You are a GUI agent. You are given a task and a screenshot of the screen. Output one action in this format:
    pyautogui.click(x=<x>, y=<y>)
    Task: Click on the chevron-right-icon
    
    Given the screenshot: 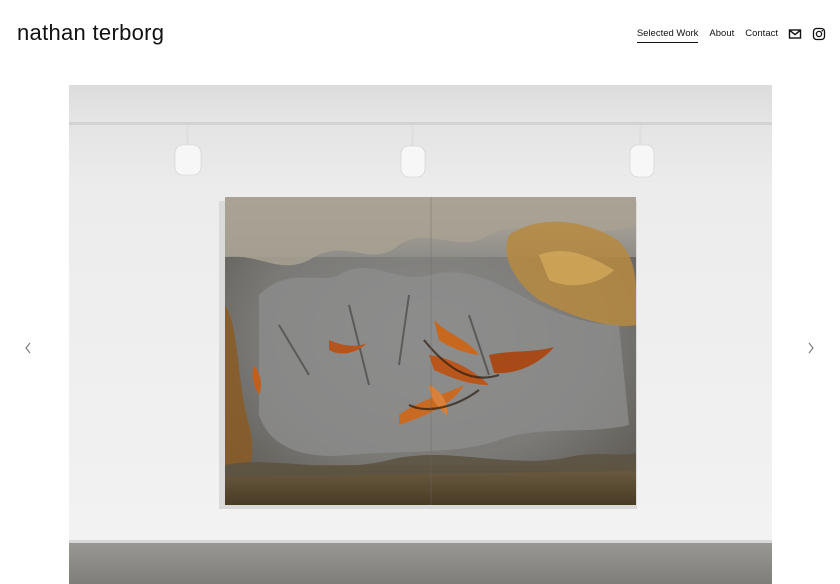 What is the action you would take?
    pyautogui.click(x=811, y=348)
    